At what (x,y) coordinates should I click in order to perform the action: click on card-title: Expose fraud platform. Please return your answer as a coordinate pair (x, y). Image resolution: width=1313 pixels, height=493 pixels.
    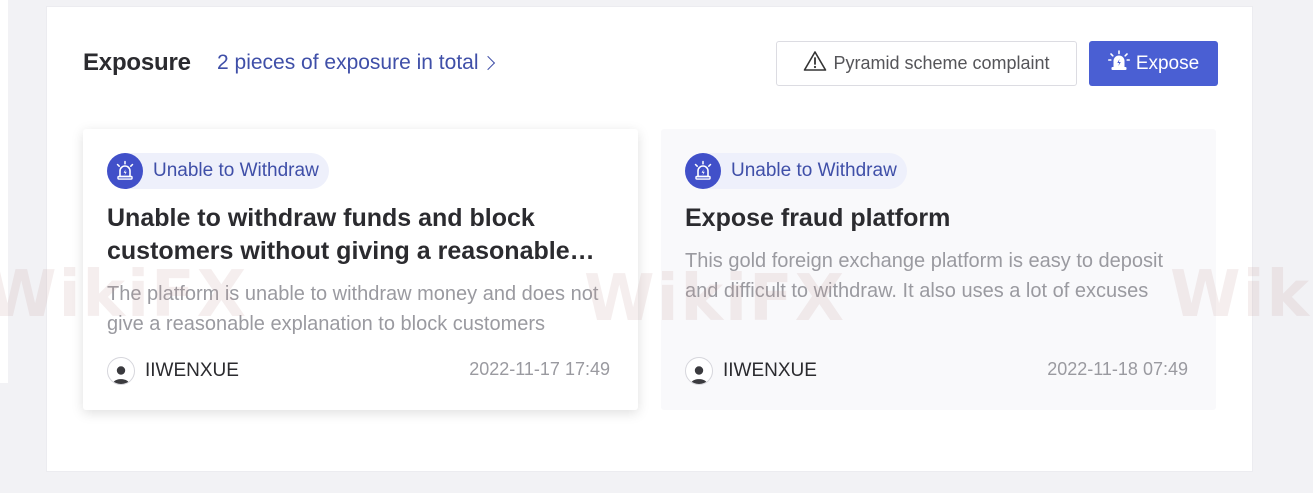
    Looking at the image, I should click on (940, 218).